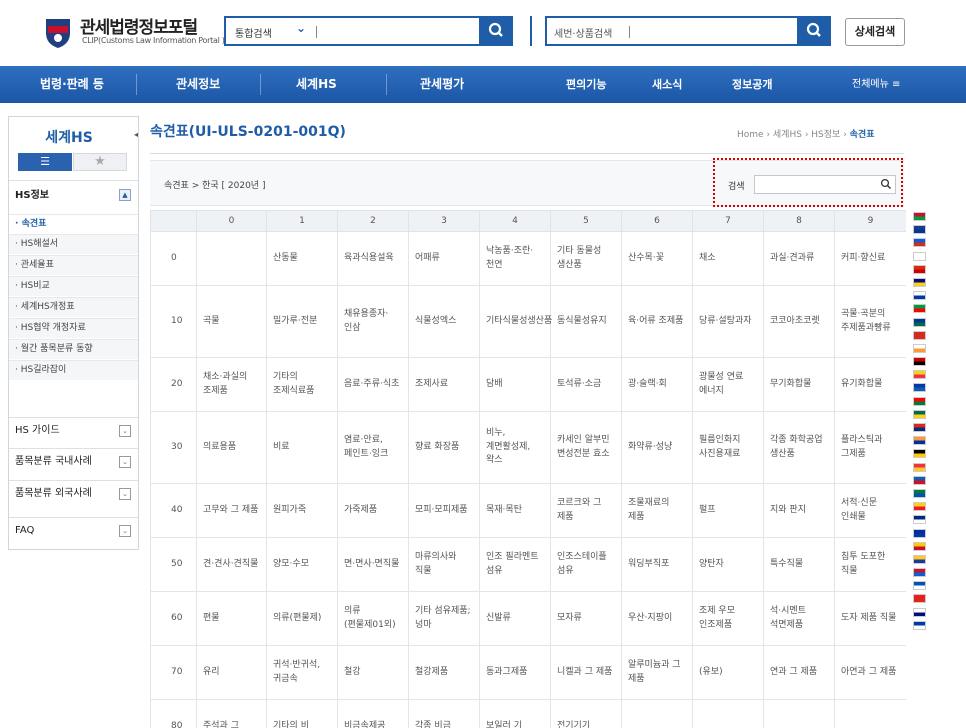 This screenshot has height=728, width=966. I want to click on hs-chapter-cell: 필름인화지 사진용재료, so click(728, 447).